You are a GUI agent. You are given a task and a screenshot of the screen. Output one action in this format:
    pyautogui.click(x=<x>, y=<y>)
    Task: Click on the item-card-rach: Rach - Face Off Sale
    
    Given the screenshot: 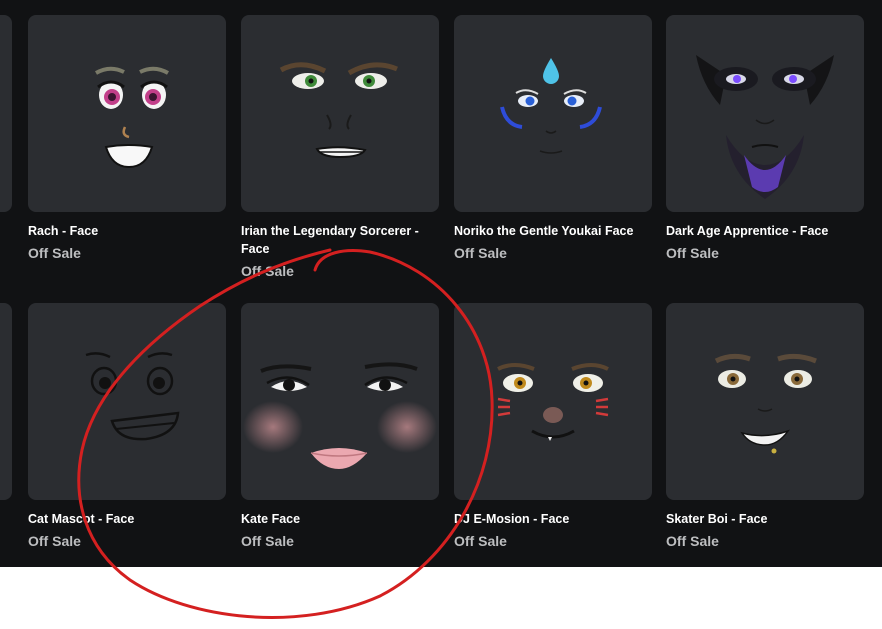 What is the action you would take?
    pyautogui.click(x=127, y=138)
    